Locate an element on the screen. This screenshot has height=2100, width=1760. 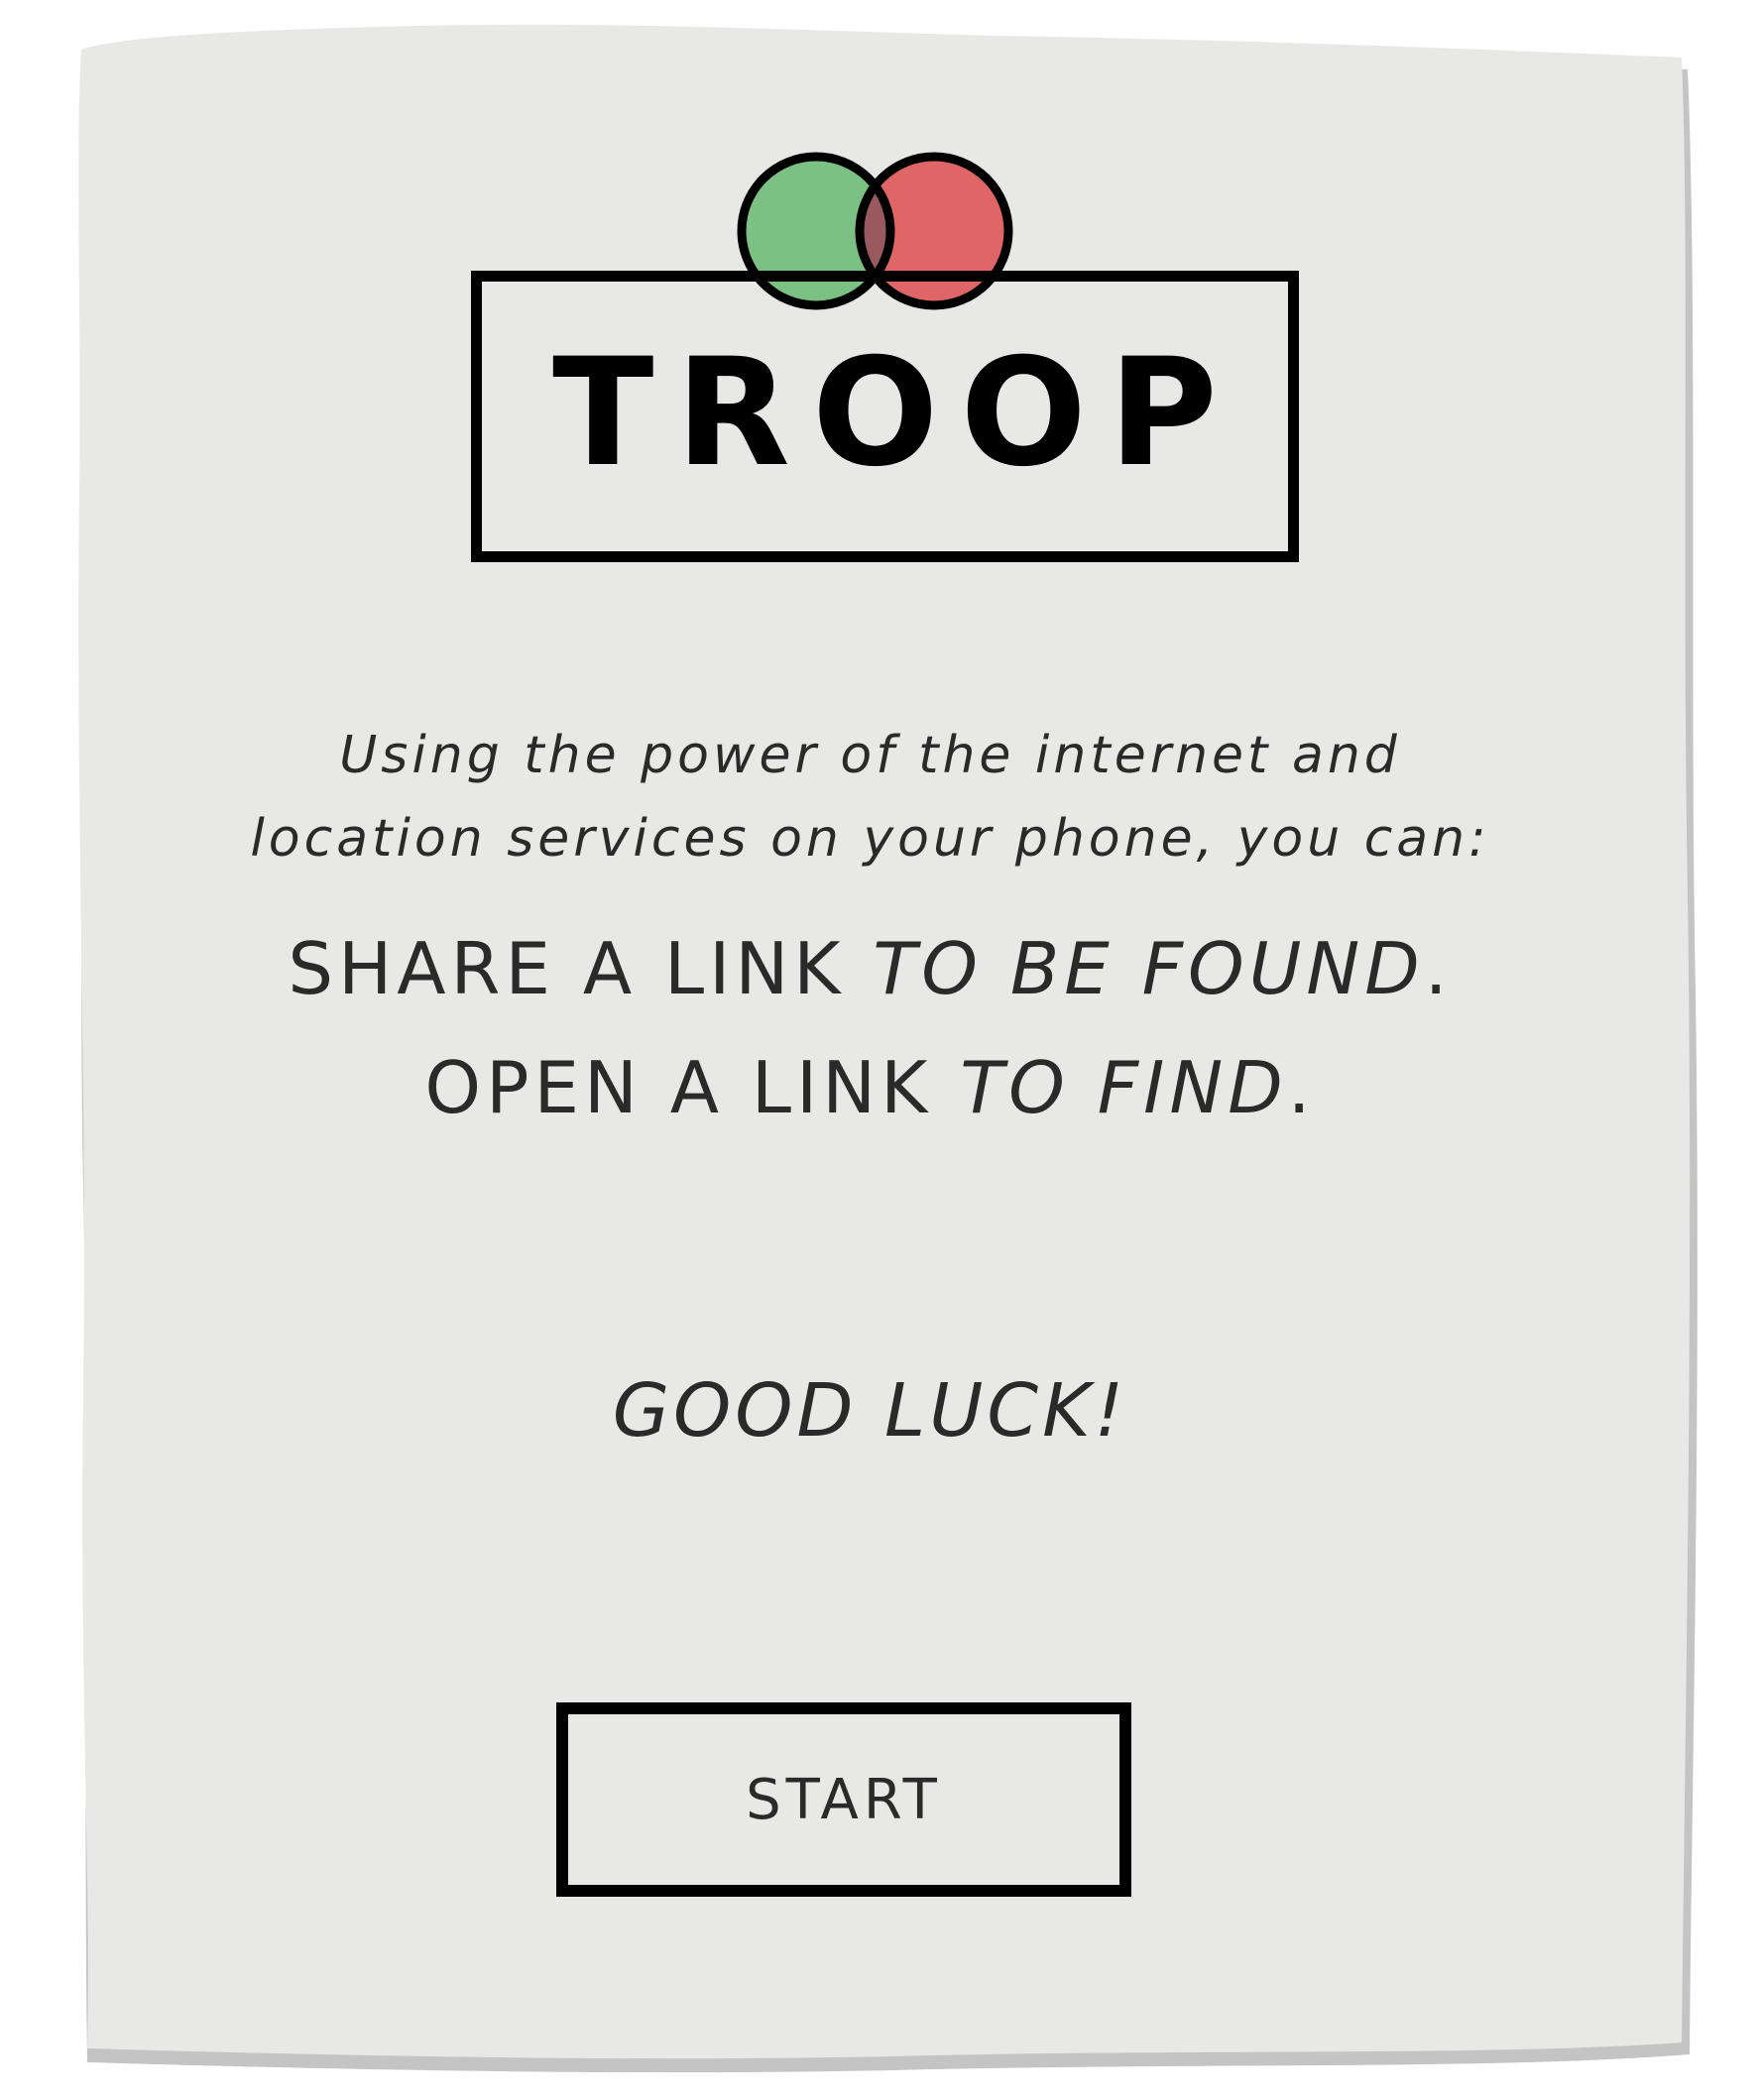
tagline-share-emphasis: TO BE FOUND is located at coordinates (1149, 969).